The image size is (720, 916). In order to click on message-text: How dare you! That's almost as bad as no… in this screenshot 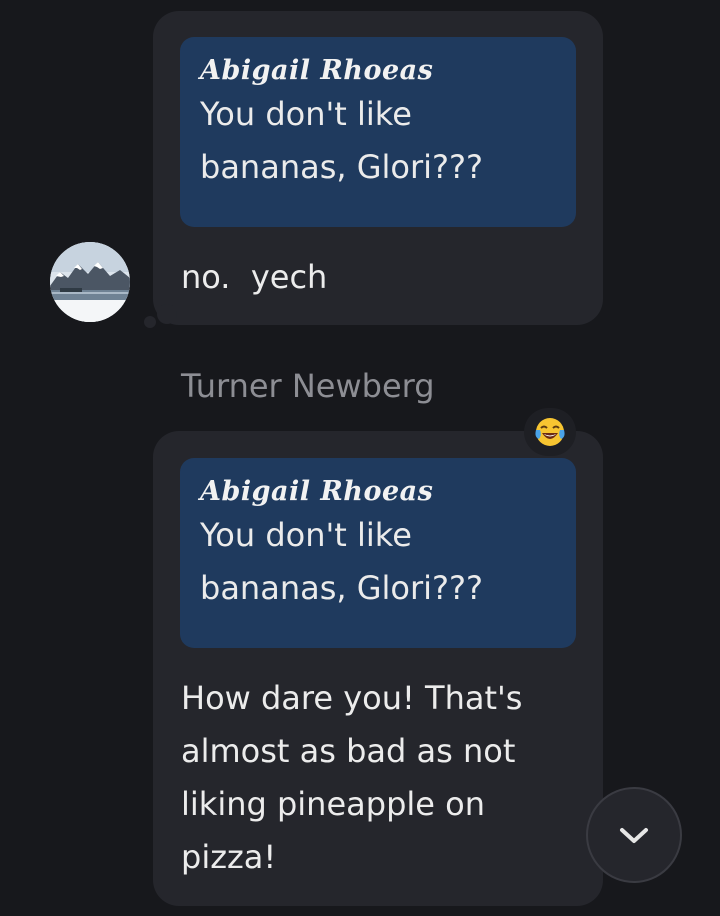, I will do `click(381, 778)`.